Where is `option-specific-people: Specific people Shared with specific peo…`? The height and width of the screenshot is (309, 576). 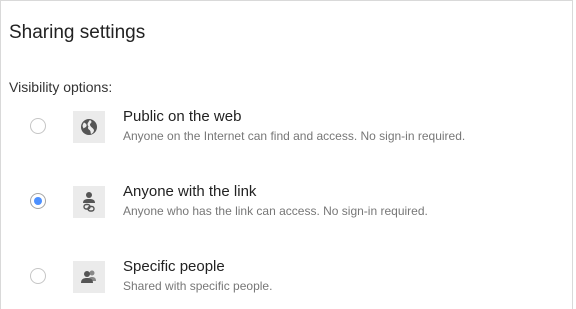
option-specific-people: Specific people Shared with specific peo… is located at coordinates (287, 278).